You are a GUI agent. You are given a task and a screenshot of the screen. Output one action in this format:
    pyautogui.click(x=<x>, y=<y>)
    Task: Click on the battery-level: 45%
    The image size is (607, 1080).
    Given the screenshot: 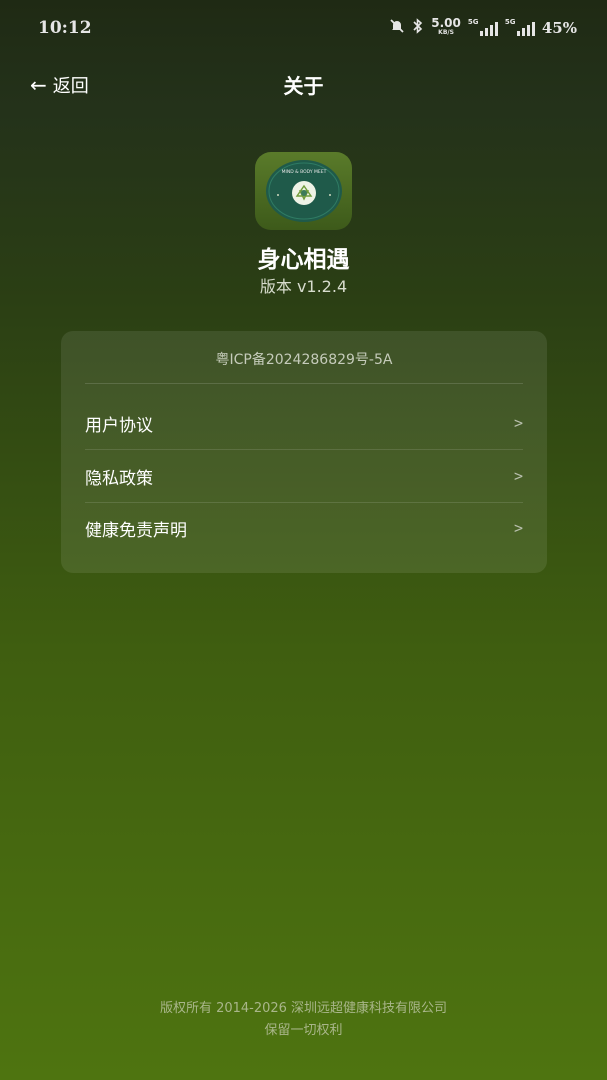 What is the action you would take?
    pyautogui.click(x=559, y=28)
    